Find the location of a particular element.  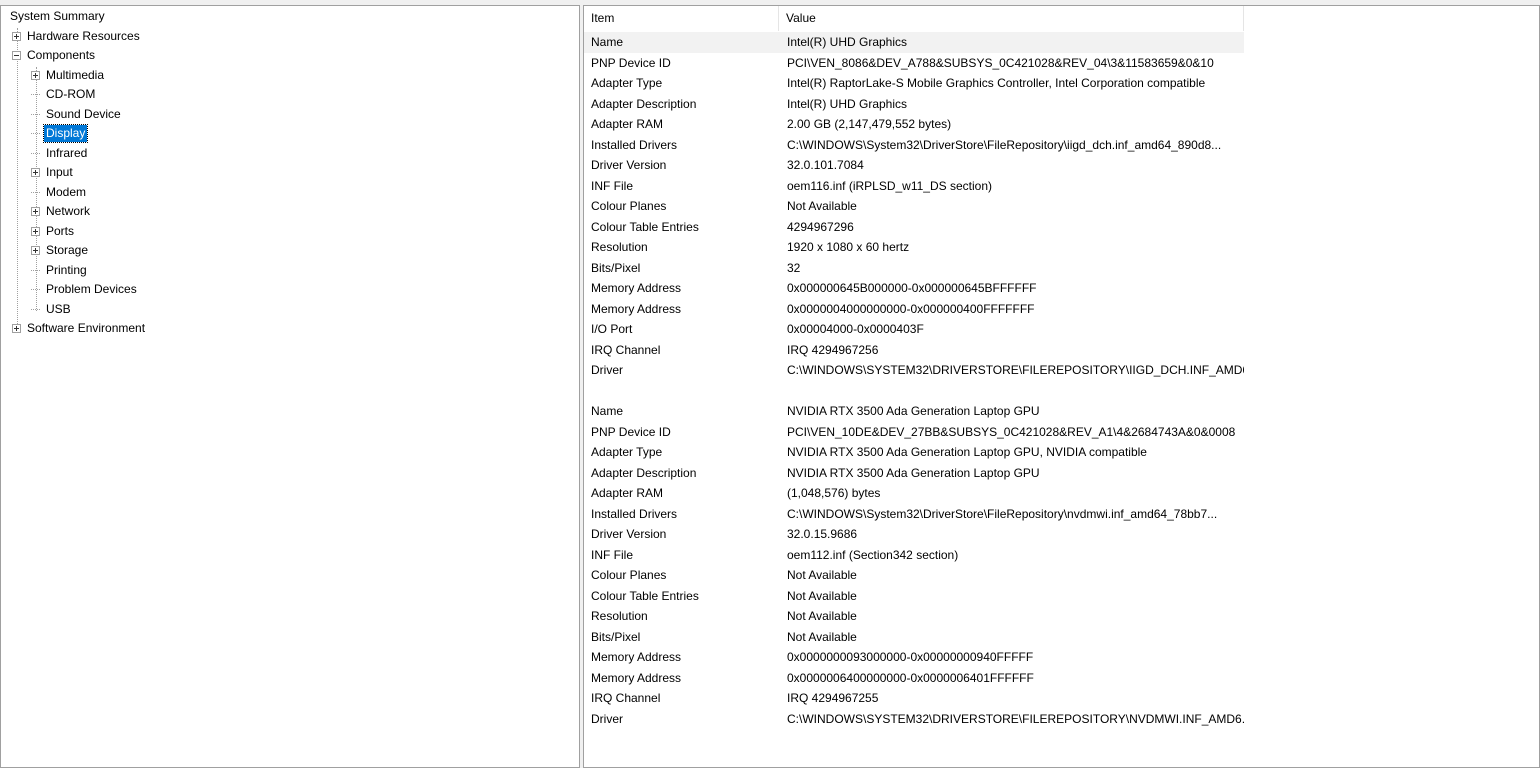

tree-item-modem: Modem is located at coordinates (59, 192).